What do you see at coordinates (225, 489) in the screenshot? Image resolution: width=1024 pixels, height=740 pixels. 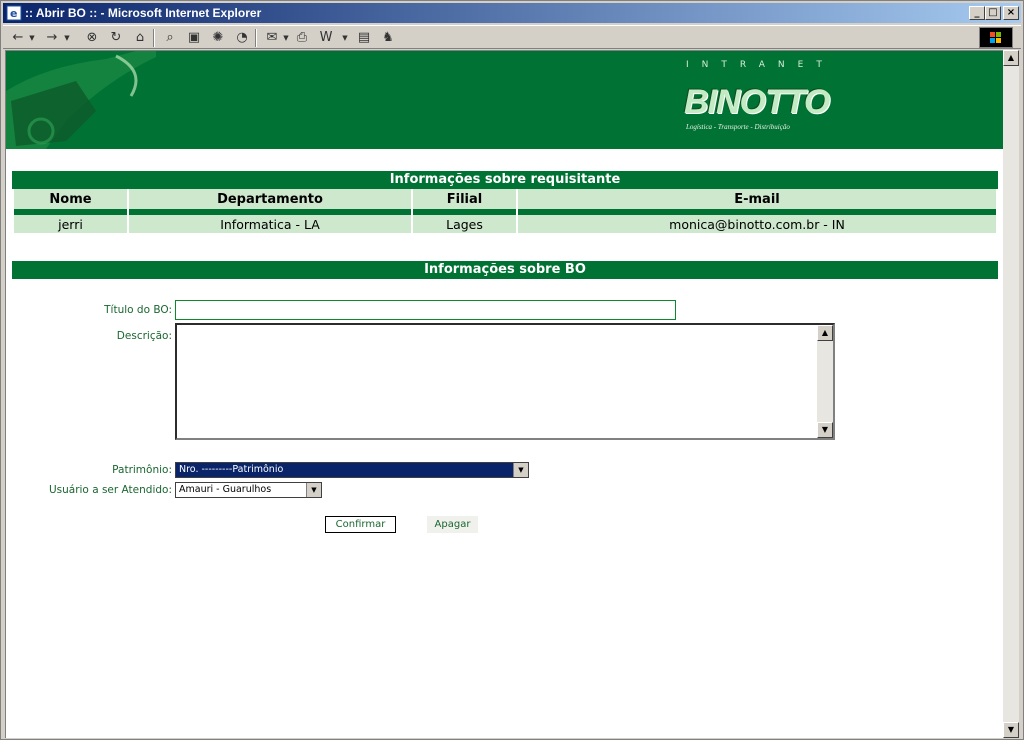 I see `usuario-selected: Amauri - Guarulhos` at bounding box center [225, 489].